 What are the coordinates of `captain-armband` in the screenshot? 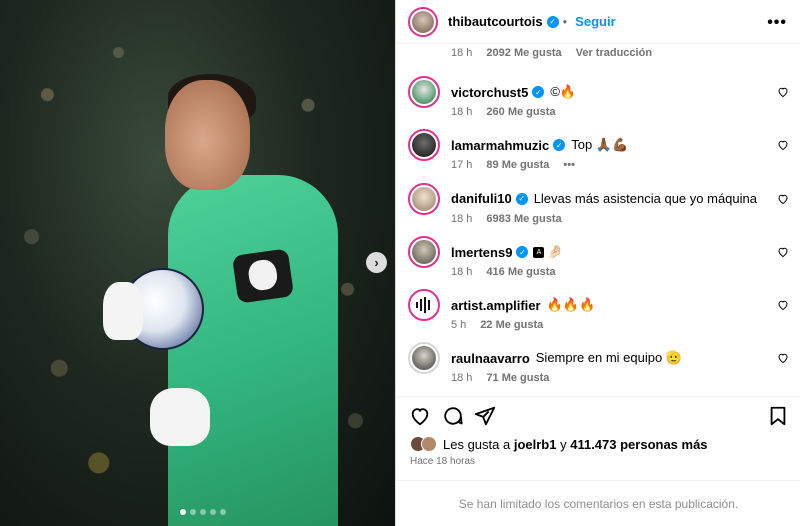 It's located at (263, 276).